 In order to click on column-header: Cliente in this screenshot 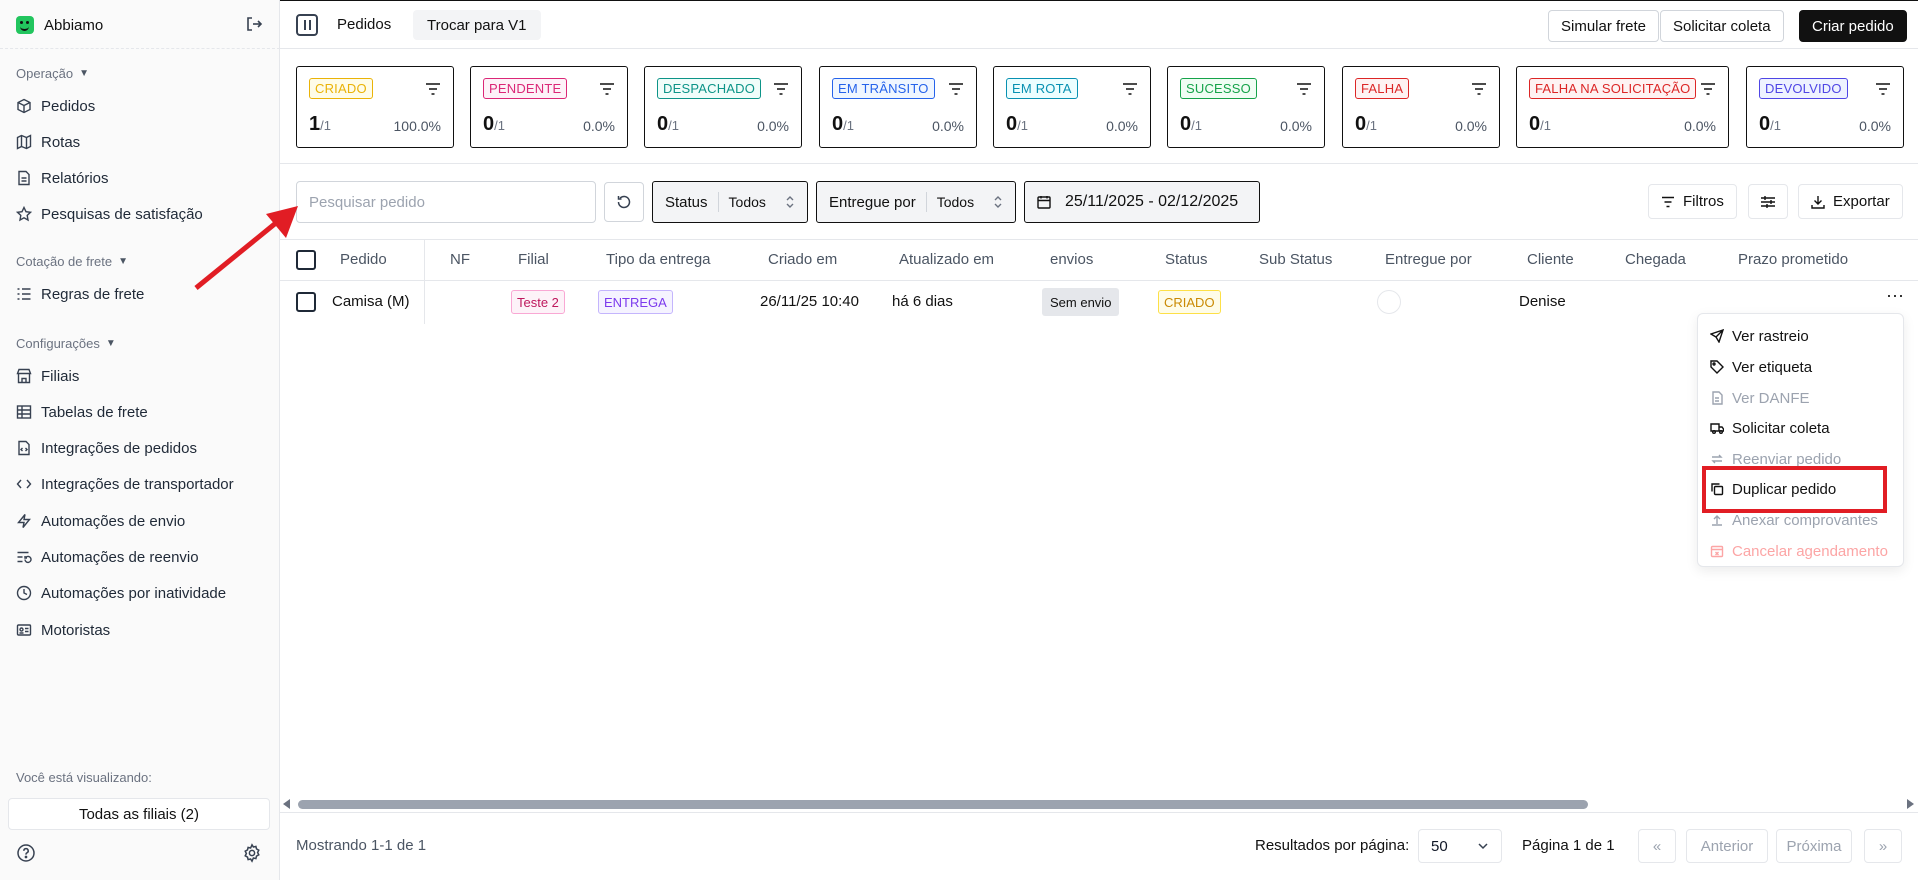, I will do `click(1550, 259)`.